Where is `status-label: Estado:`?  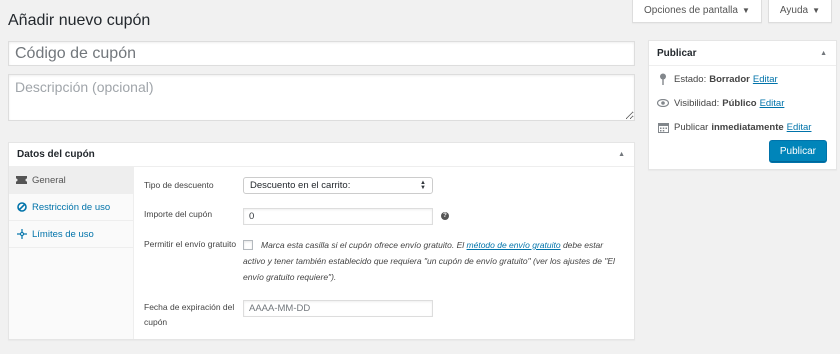 status-label: Estado: is located at coordinates (690, 79).